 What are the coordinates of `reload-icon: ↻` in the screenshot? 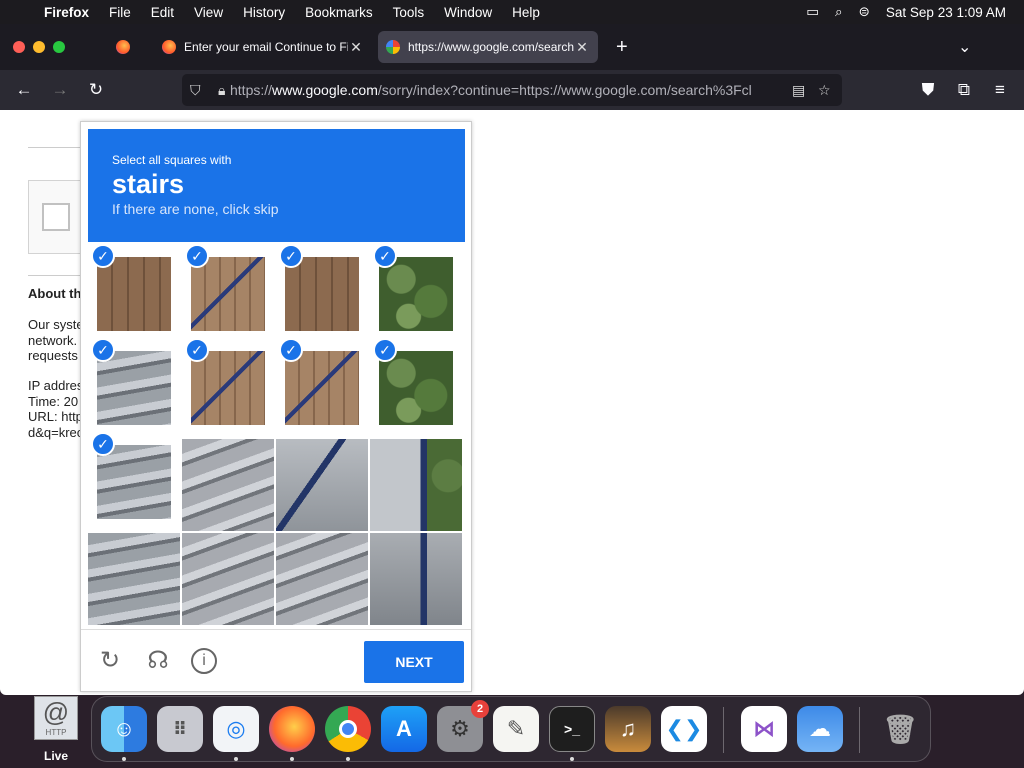 It's located at (96, 90).